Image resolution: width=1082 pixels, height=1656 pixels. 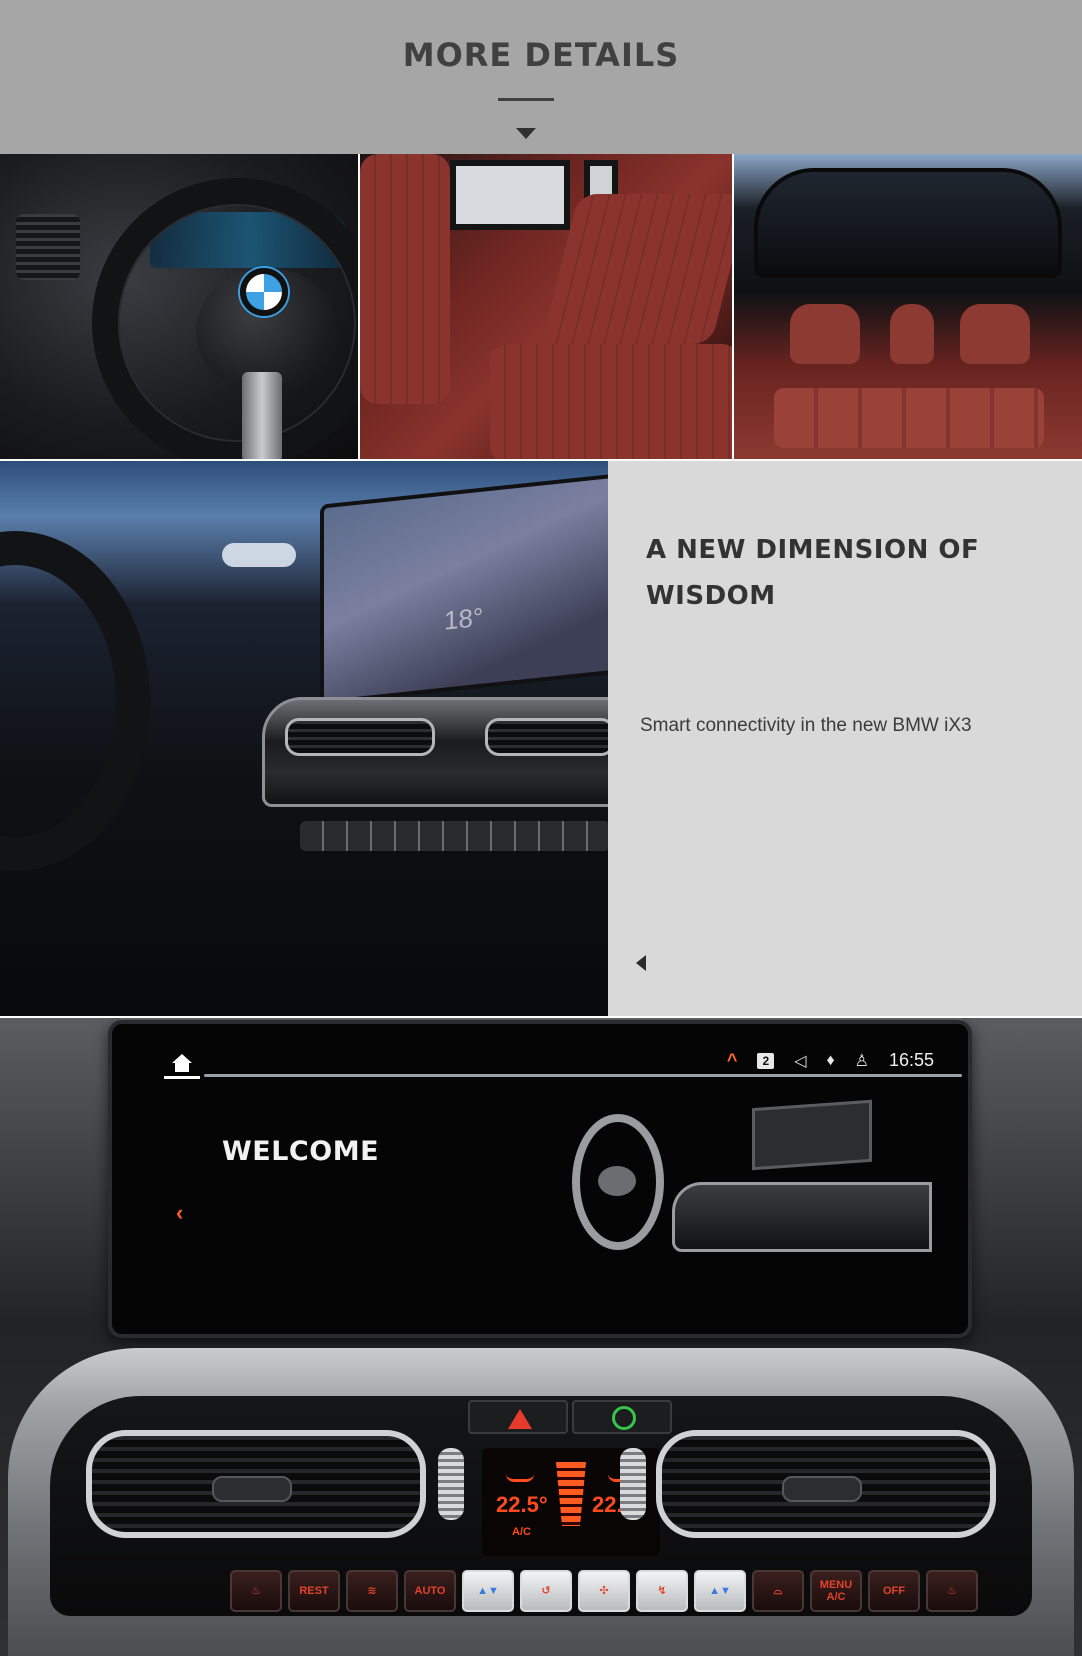 I want to click on title-divider, so click(x=526, y=99).